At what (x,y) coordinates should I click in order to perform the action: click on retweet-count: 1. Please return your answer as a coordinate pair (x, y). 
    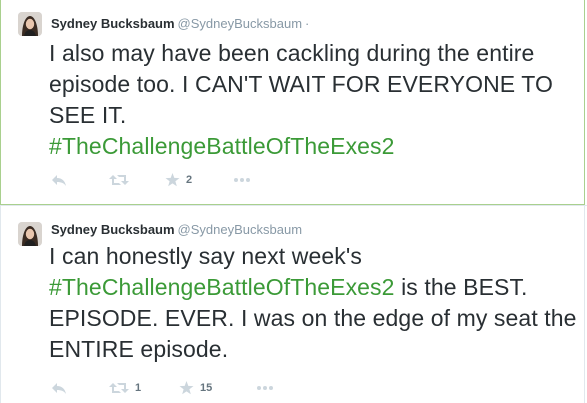
    Looking at the image, I should click on (138, 388).